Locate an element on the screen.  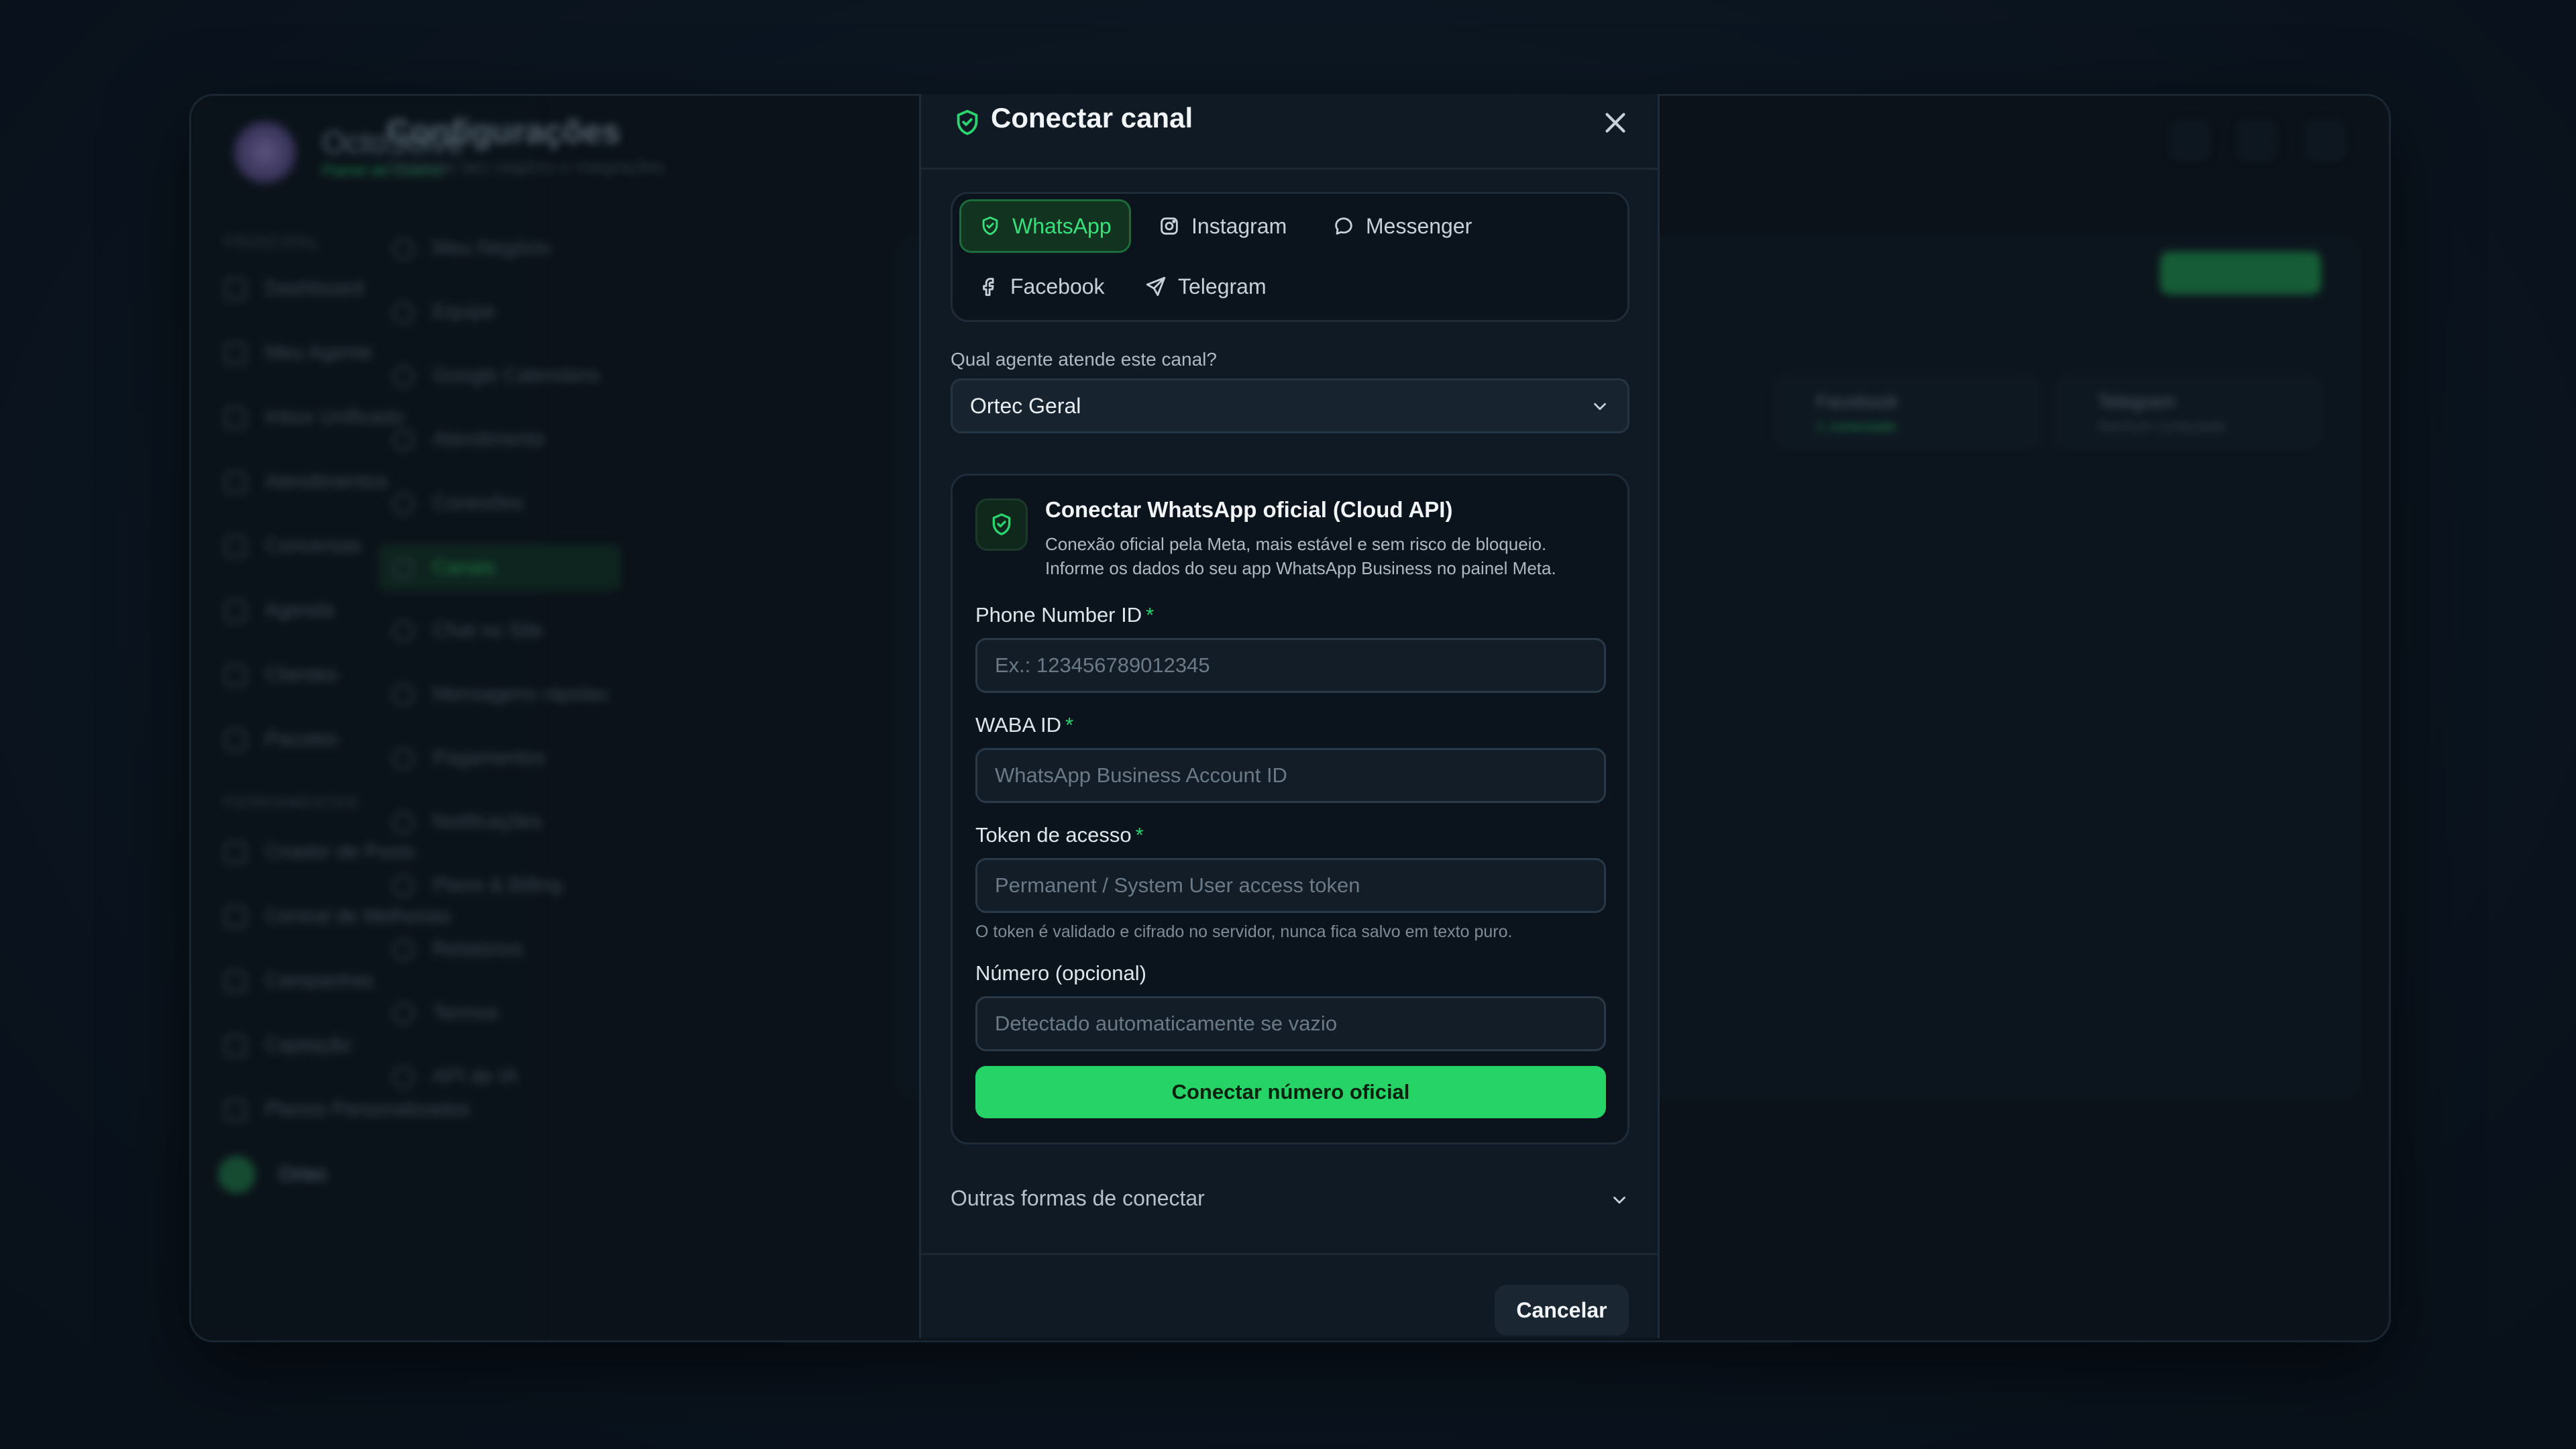
bg-settings-nav-item: Termos is located at coordinates (445, 1013).